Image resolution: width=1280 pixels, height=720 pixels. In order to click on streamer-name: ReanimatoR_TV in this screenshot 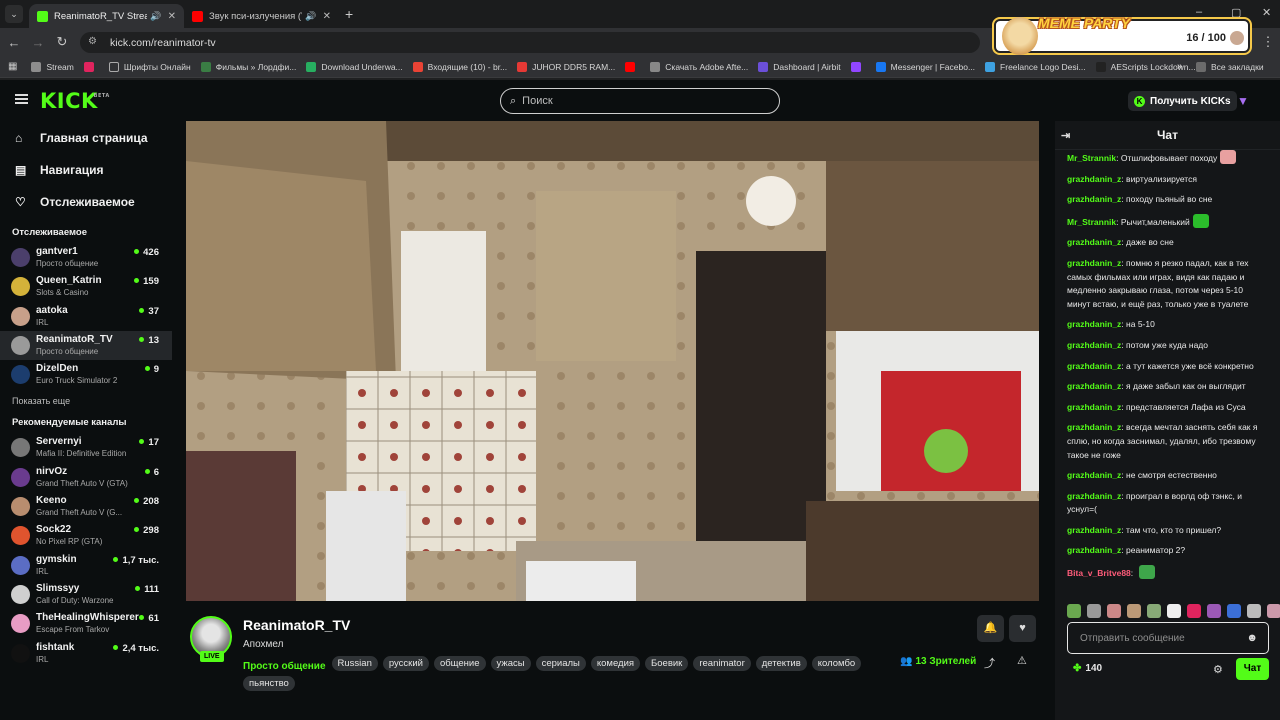, I will do `click(296, 625)`.